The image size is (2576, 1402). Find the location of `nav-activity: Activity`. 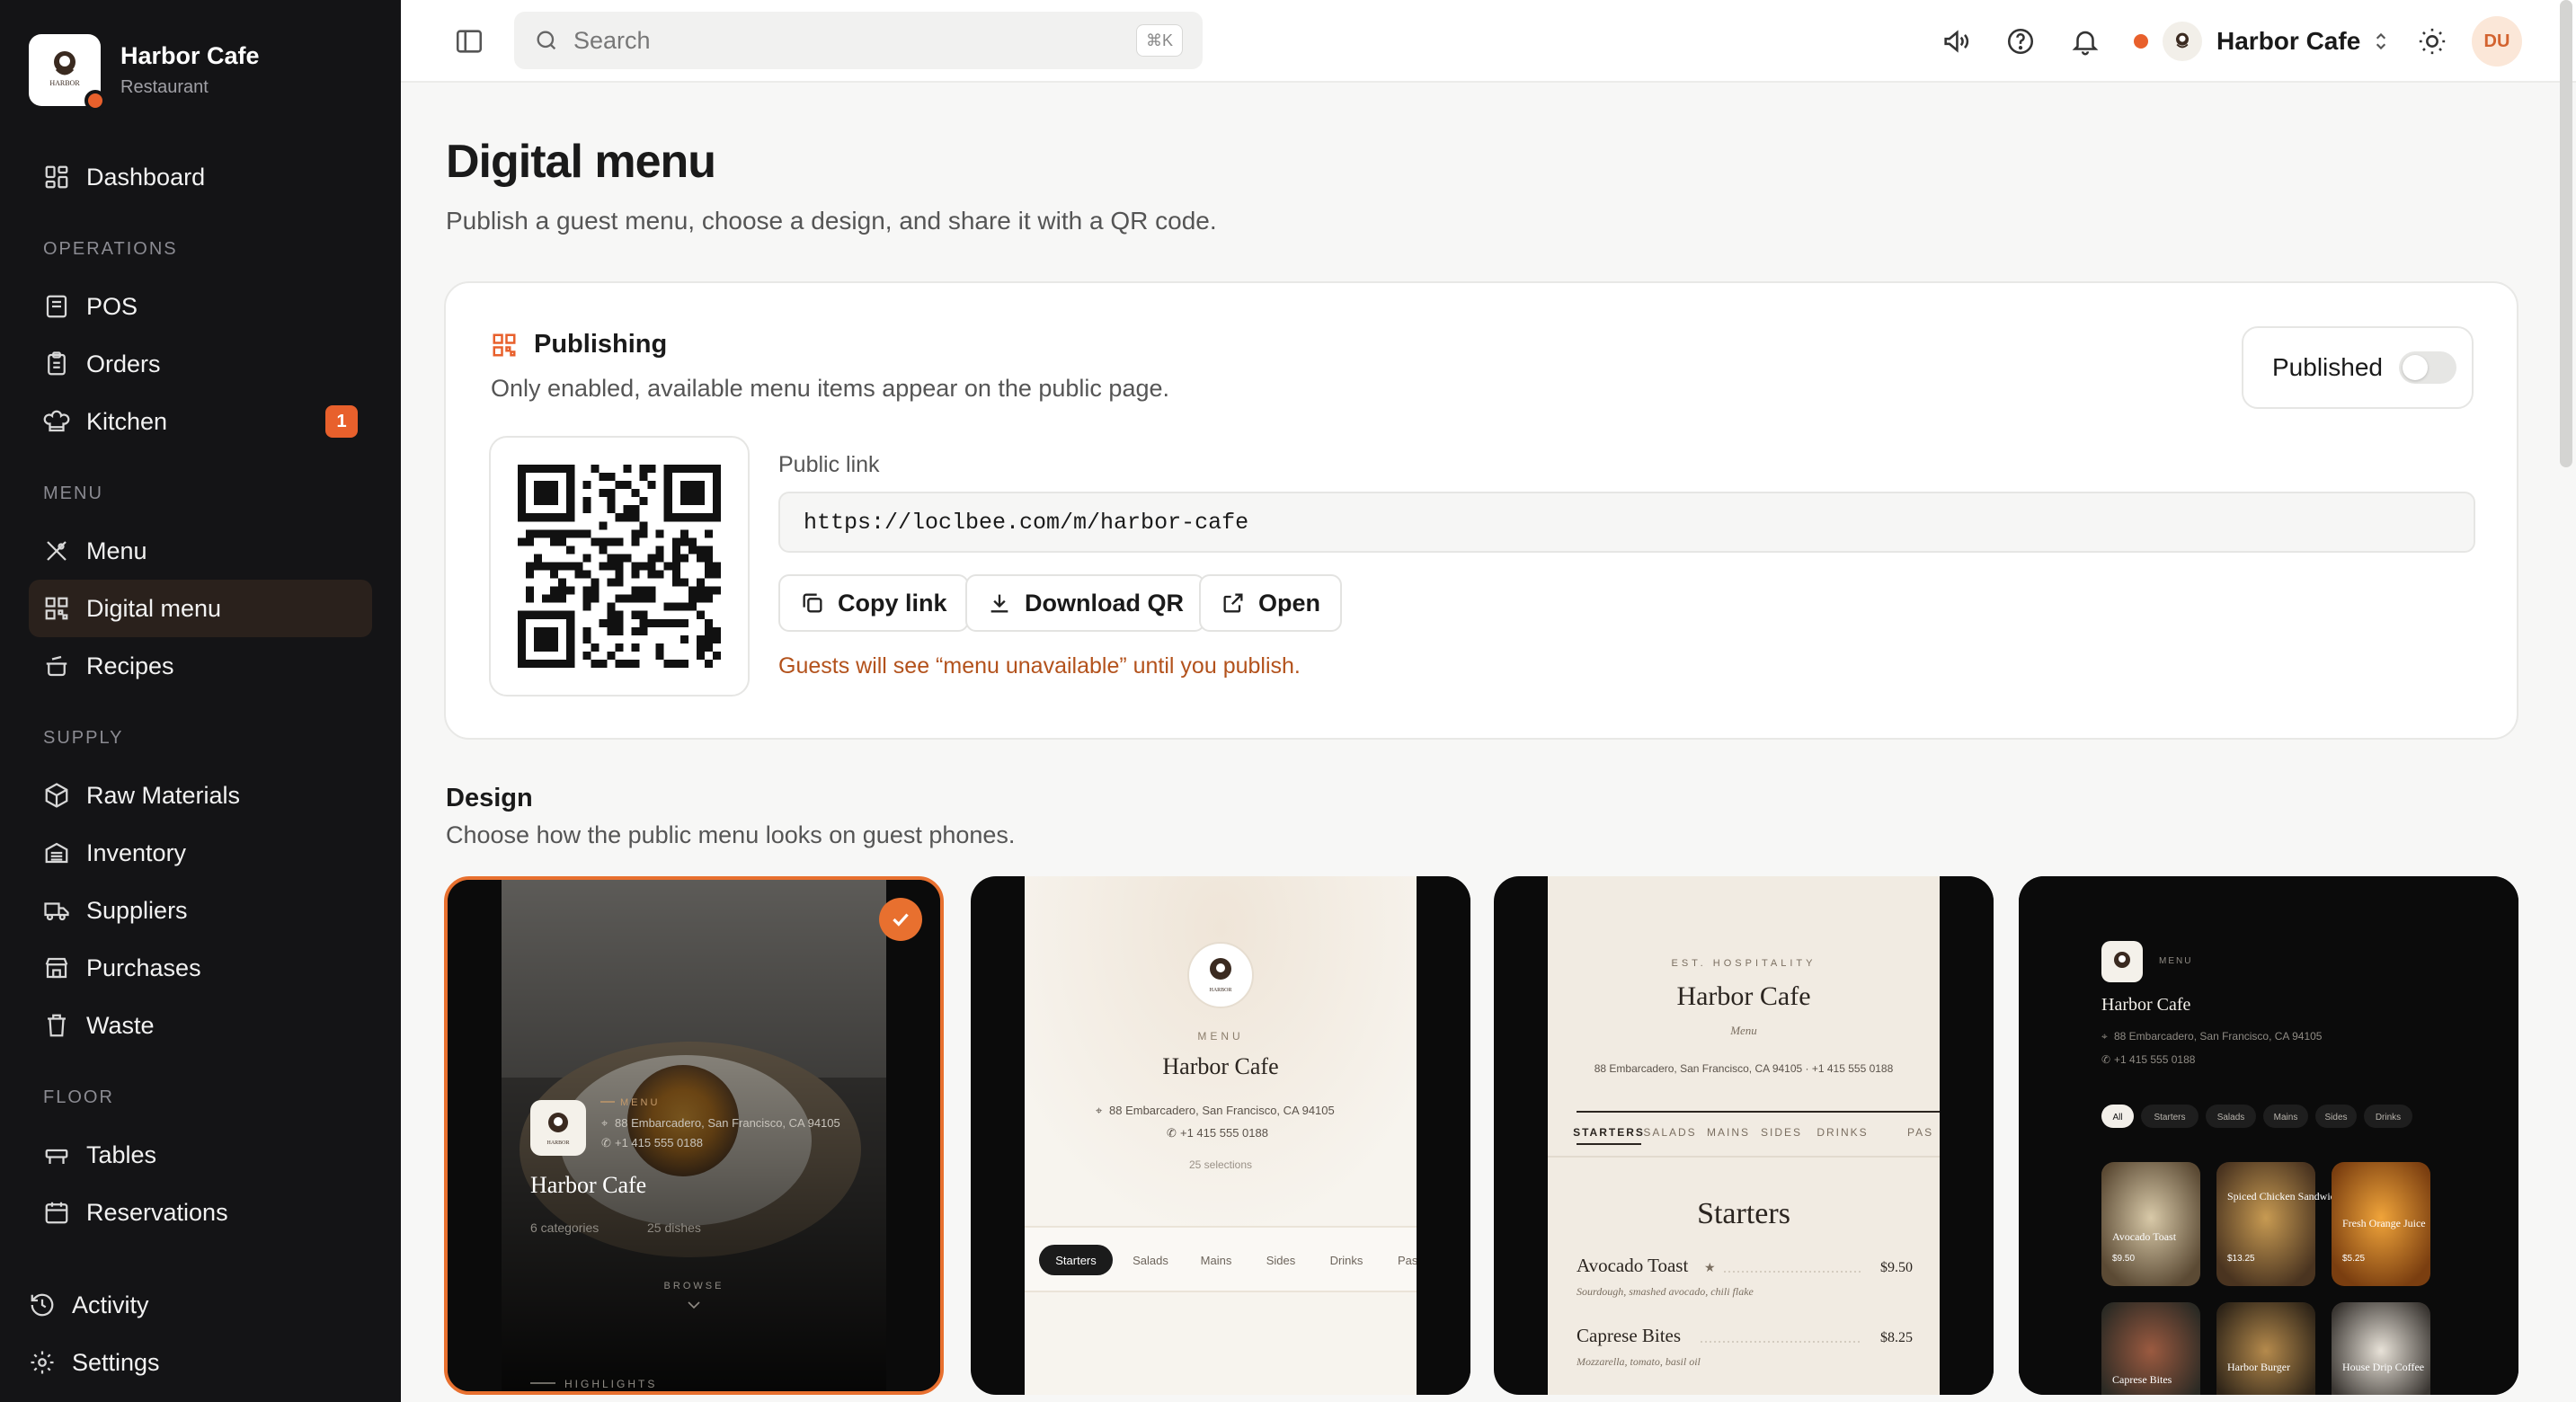

nav-activity: Activity is located at coordinates (186, 1305).